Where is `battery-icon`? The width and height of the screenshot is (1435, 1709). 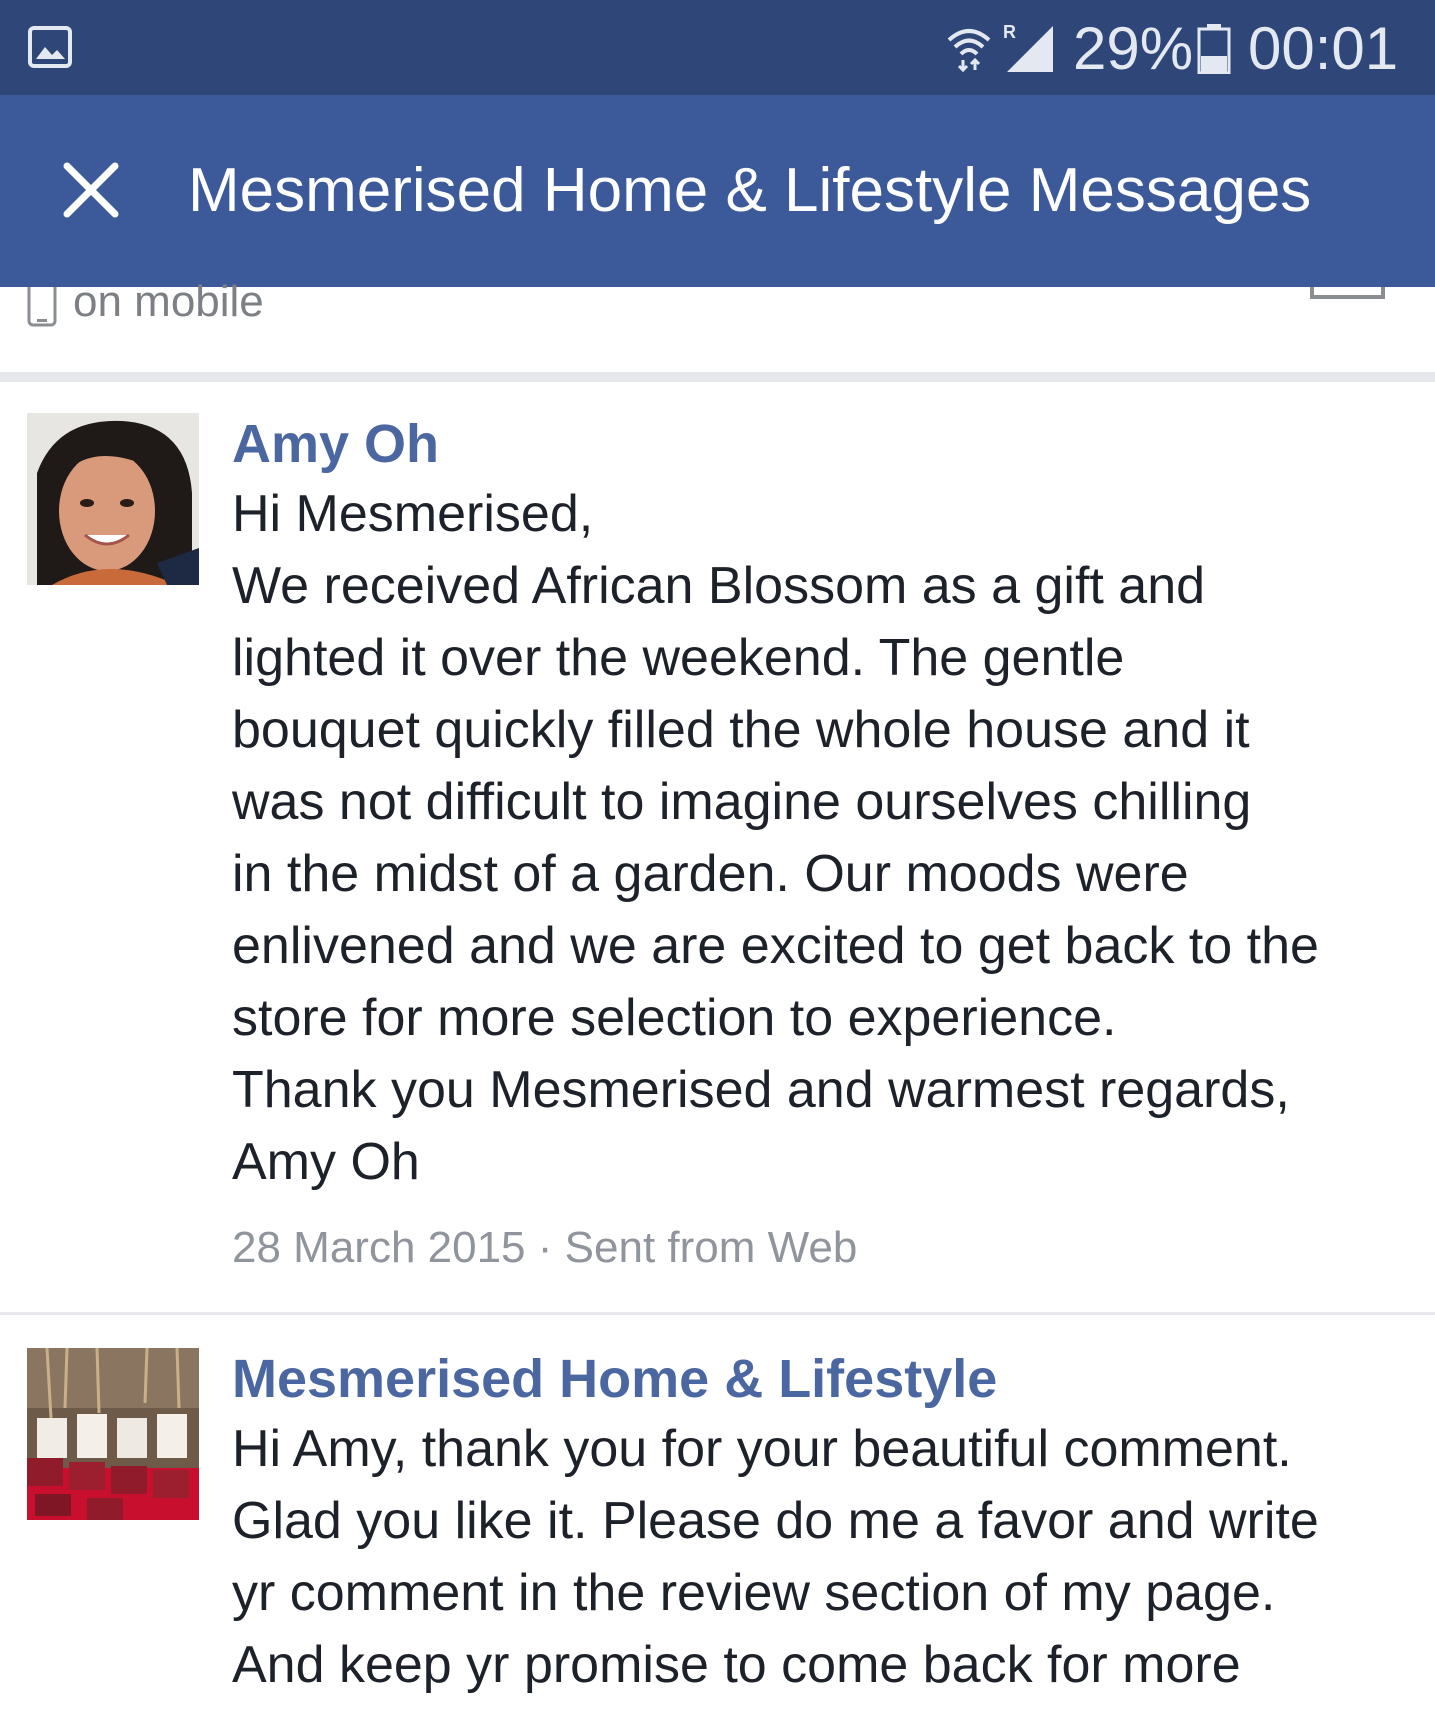 battery-icon is located at coordinates (1214, 49).